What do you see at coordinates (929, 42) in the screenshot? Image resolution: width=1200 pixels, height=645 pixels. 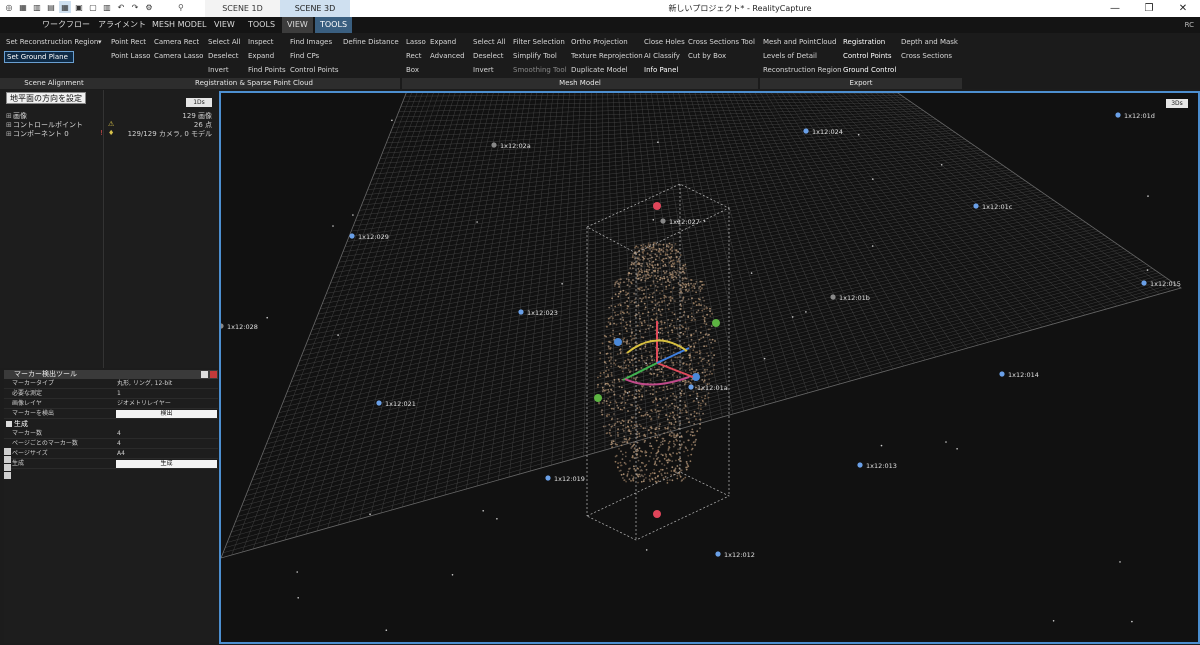 I see `export-depth-mask-button: Depth and Mask` at bounding box center [929, 42].